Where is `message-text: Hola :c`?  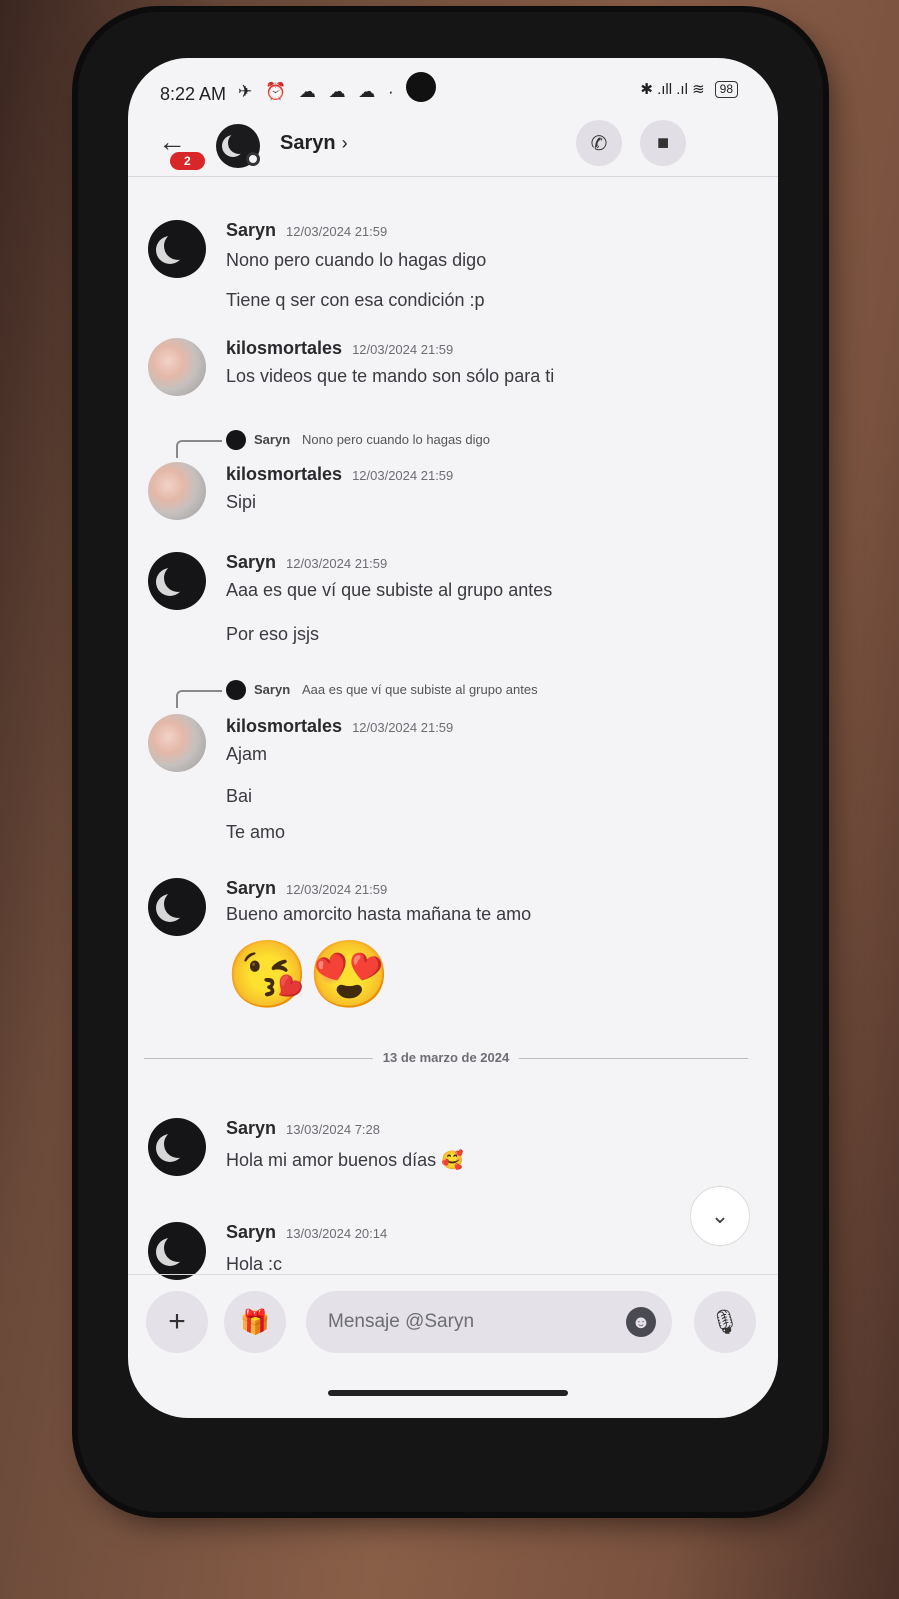 message-text: Hola :c is located at coordinates (254, 1264).